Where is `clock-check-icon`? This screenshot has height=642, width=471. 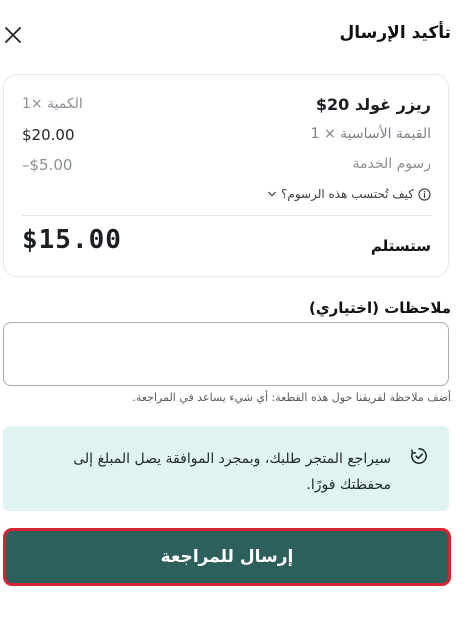 clock-check-icon is located at coordinates (419, 456).